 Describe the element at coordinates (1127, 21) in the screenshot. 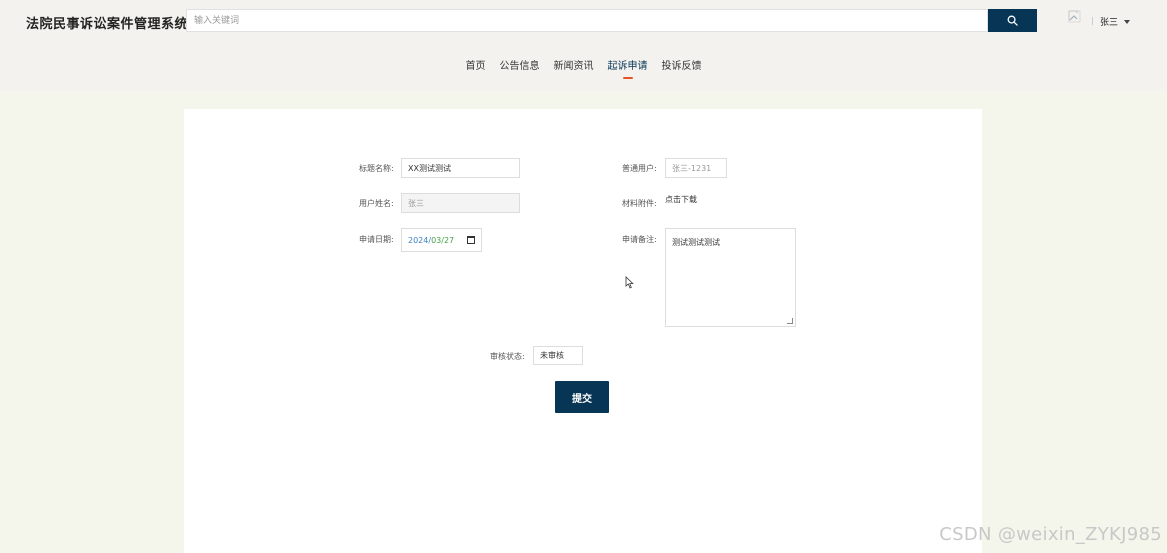

I see `chevron-down-icon` at that location.